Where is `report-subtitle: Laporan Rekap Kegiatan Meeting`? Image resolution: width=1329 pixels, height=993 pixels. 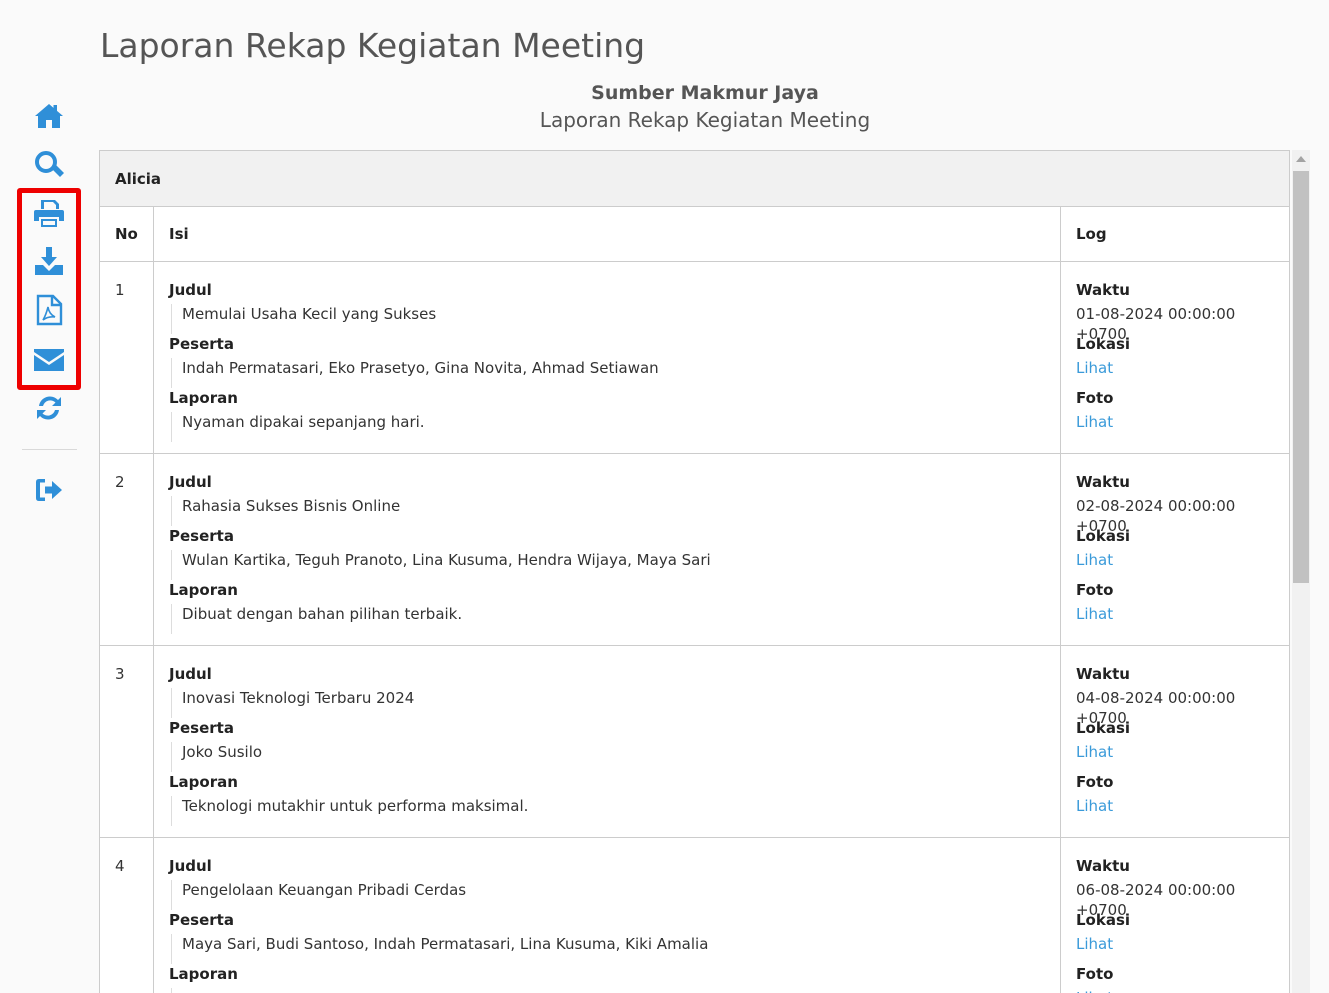 report-subtitle: Laporan Rekap Kegiatan Meeting is located at coordinates (705, 120).